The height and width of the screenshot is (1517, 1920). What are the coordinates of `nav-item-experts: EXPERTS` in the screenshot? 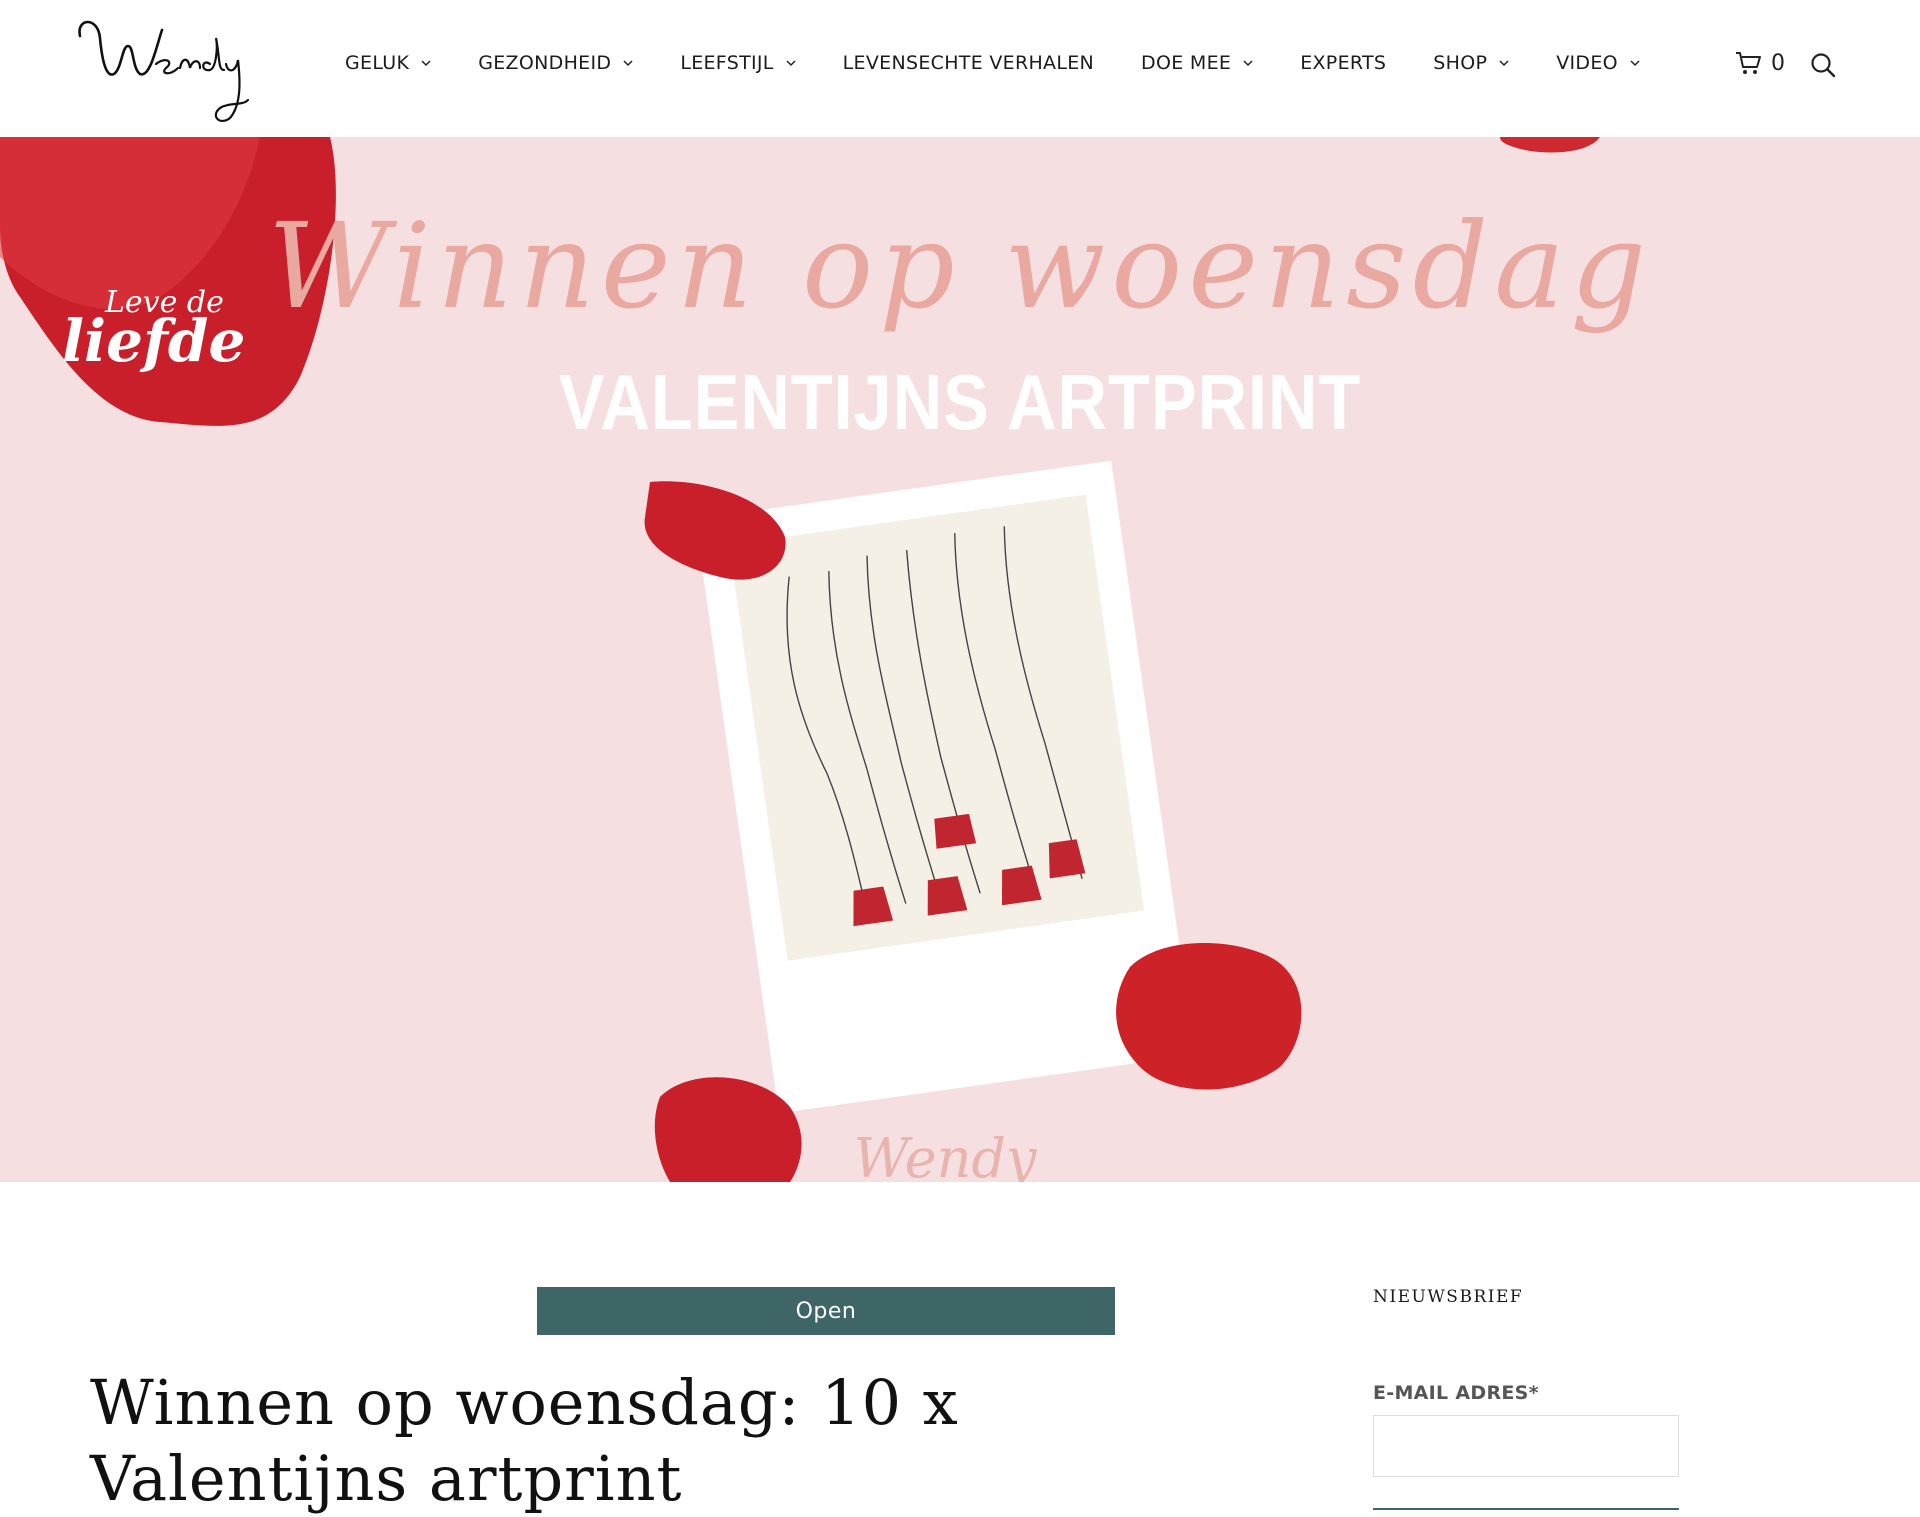 It's located at (1343, 63).